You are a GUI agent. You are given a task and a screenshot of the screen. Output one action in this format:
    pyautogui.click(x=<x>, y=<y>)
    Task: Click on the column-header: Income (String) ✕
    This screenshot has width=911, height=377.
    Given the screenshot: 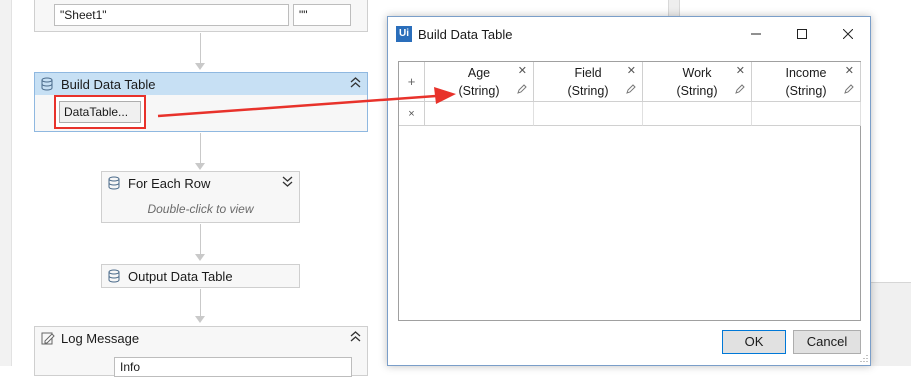 What is the action you would take?
    pyautogui.click(x=806, y=82)
    